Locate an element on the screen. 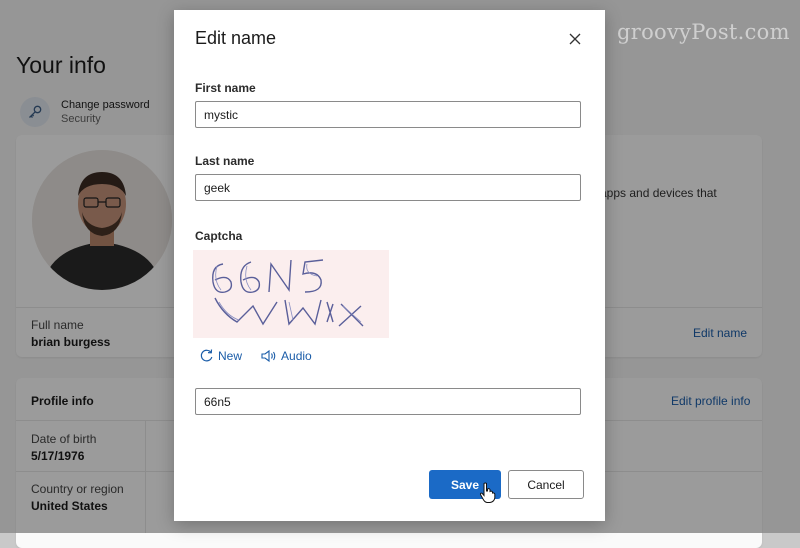 The height and width of the screenshot is (548, 800). close-button is located at coordinates (575, 39).